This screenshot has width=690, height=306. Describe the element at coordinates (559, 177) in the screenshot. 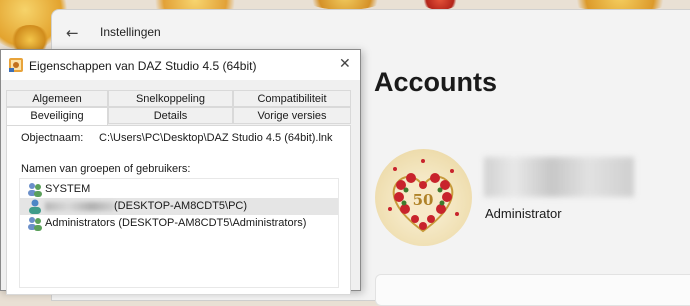

I see `account-name-redacted` at that location.